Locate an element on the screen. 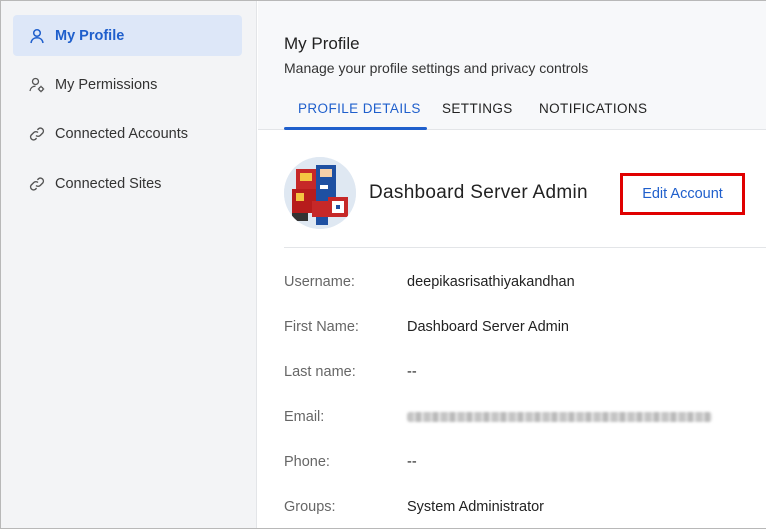  detail-value: deepikasrisathiyakandhan is located at coordinates (491, 282).